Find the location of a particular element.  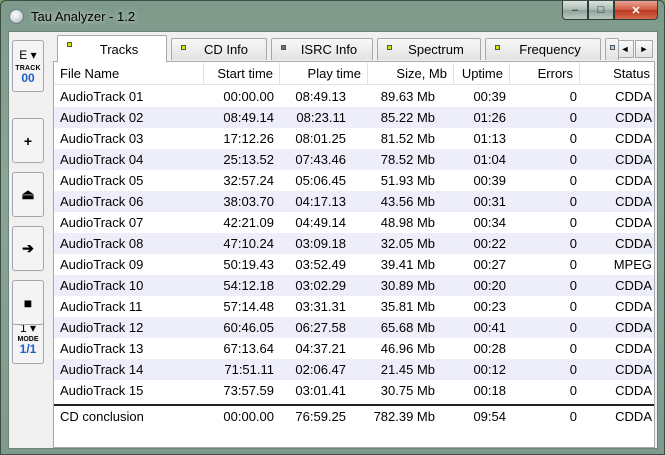

track-number: 00 is located at coordinates (28, 78).